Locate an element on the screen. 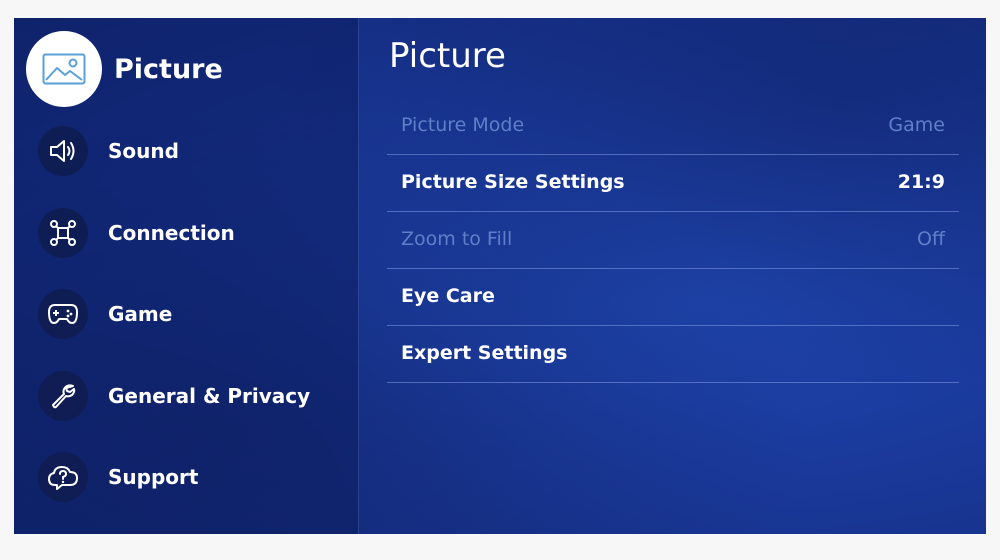 Image resolution: width=1000 pixels, height=560 pixels. setting-label: Zoom to Fill is located at coordinates (457, 239).